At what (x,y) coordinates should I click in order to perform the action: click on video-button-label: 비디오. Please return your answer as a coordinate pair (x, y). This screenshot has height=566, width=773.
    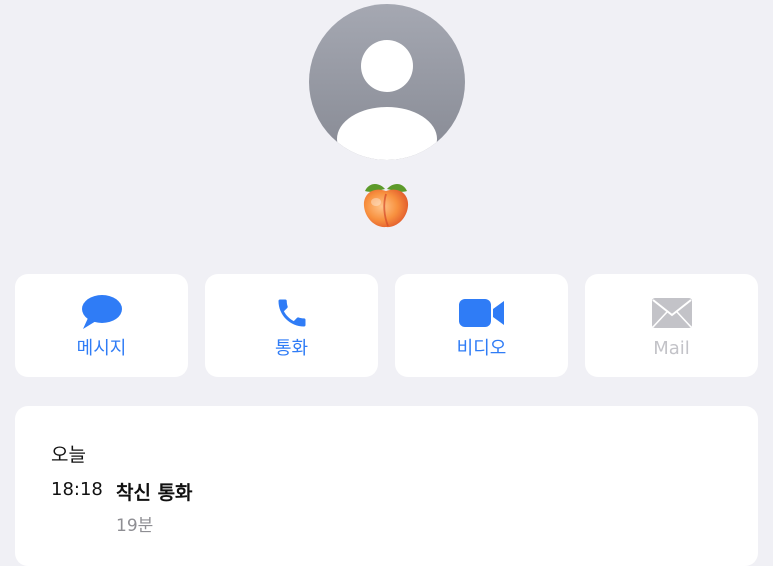
    Looking at the image, I should click on (481, 348).